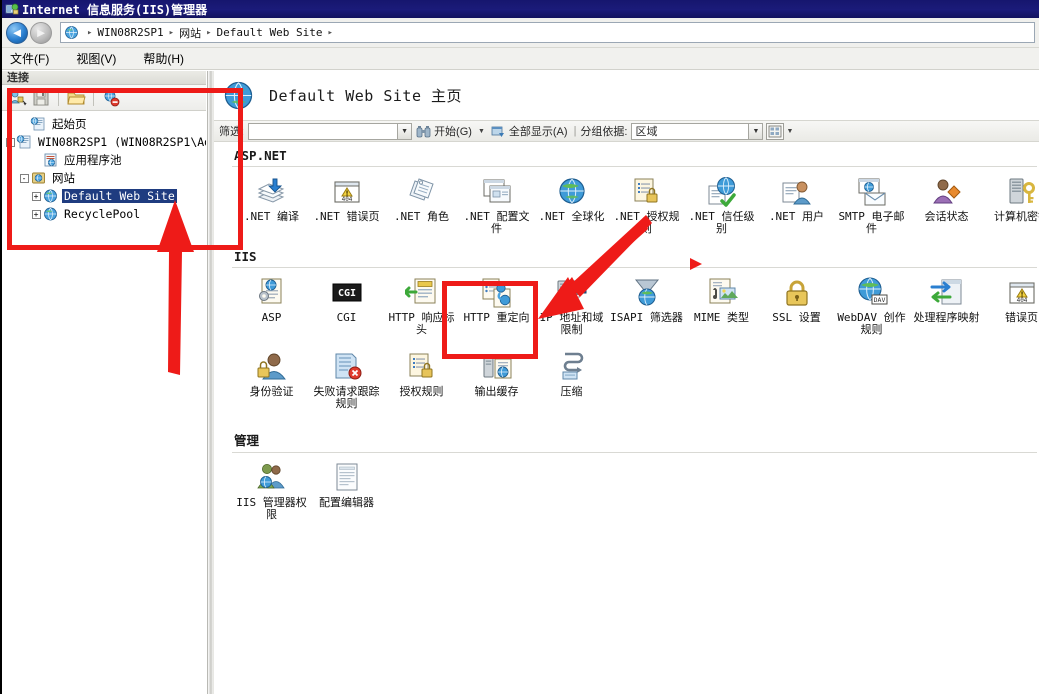 Image resolution: width=1039 pixels, height=694 pixels. I want to click on breadcrumb-item-sites: 网站, so click(190, 33).